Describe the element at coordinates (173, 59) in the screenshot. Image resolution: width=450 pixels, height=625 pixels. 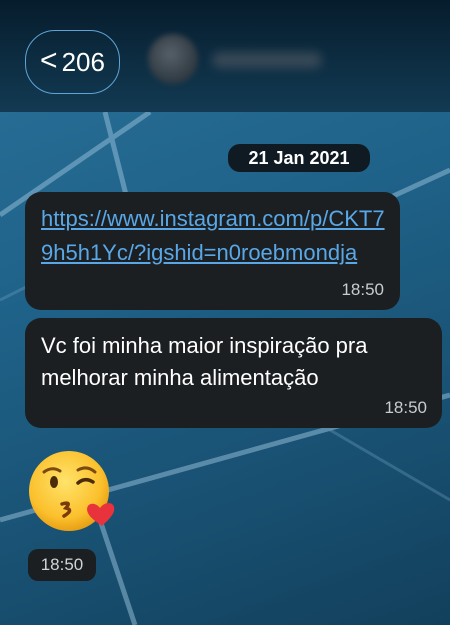
I see `avatar` at that location.